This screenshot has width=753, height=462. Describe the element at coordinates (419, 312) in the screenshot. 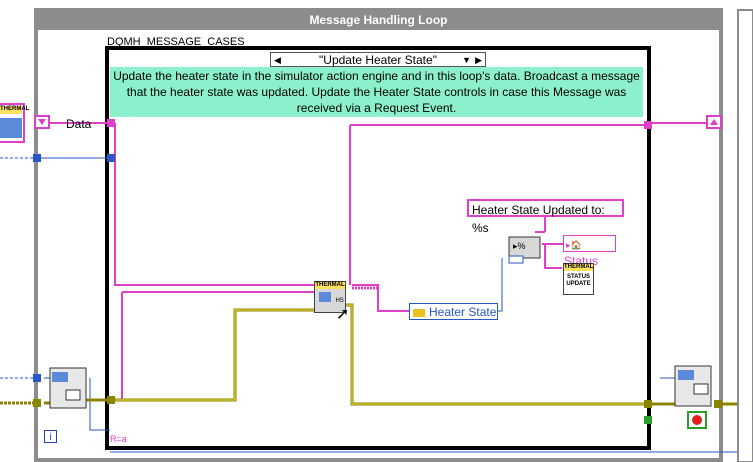

I see `indicator-arrow-icon` at that location.